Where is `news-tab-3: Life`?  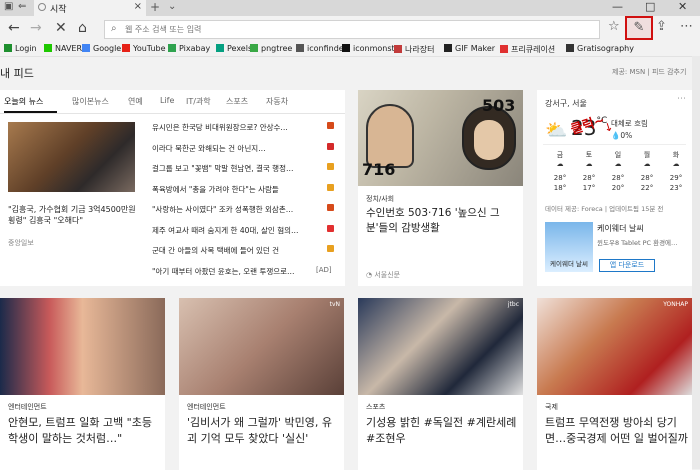
news-tab-3: Life is located at coordinates (167, 100).